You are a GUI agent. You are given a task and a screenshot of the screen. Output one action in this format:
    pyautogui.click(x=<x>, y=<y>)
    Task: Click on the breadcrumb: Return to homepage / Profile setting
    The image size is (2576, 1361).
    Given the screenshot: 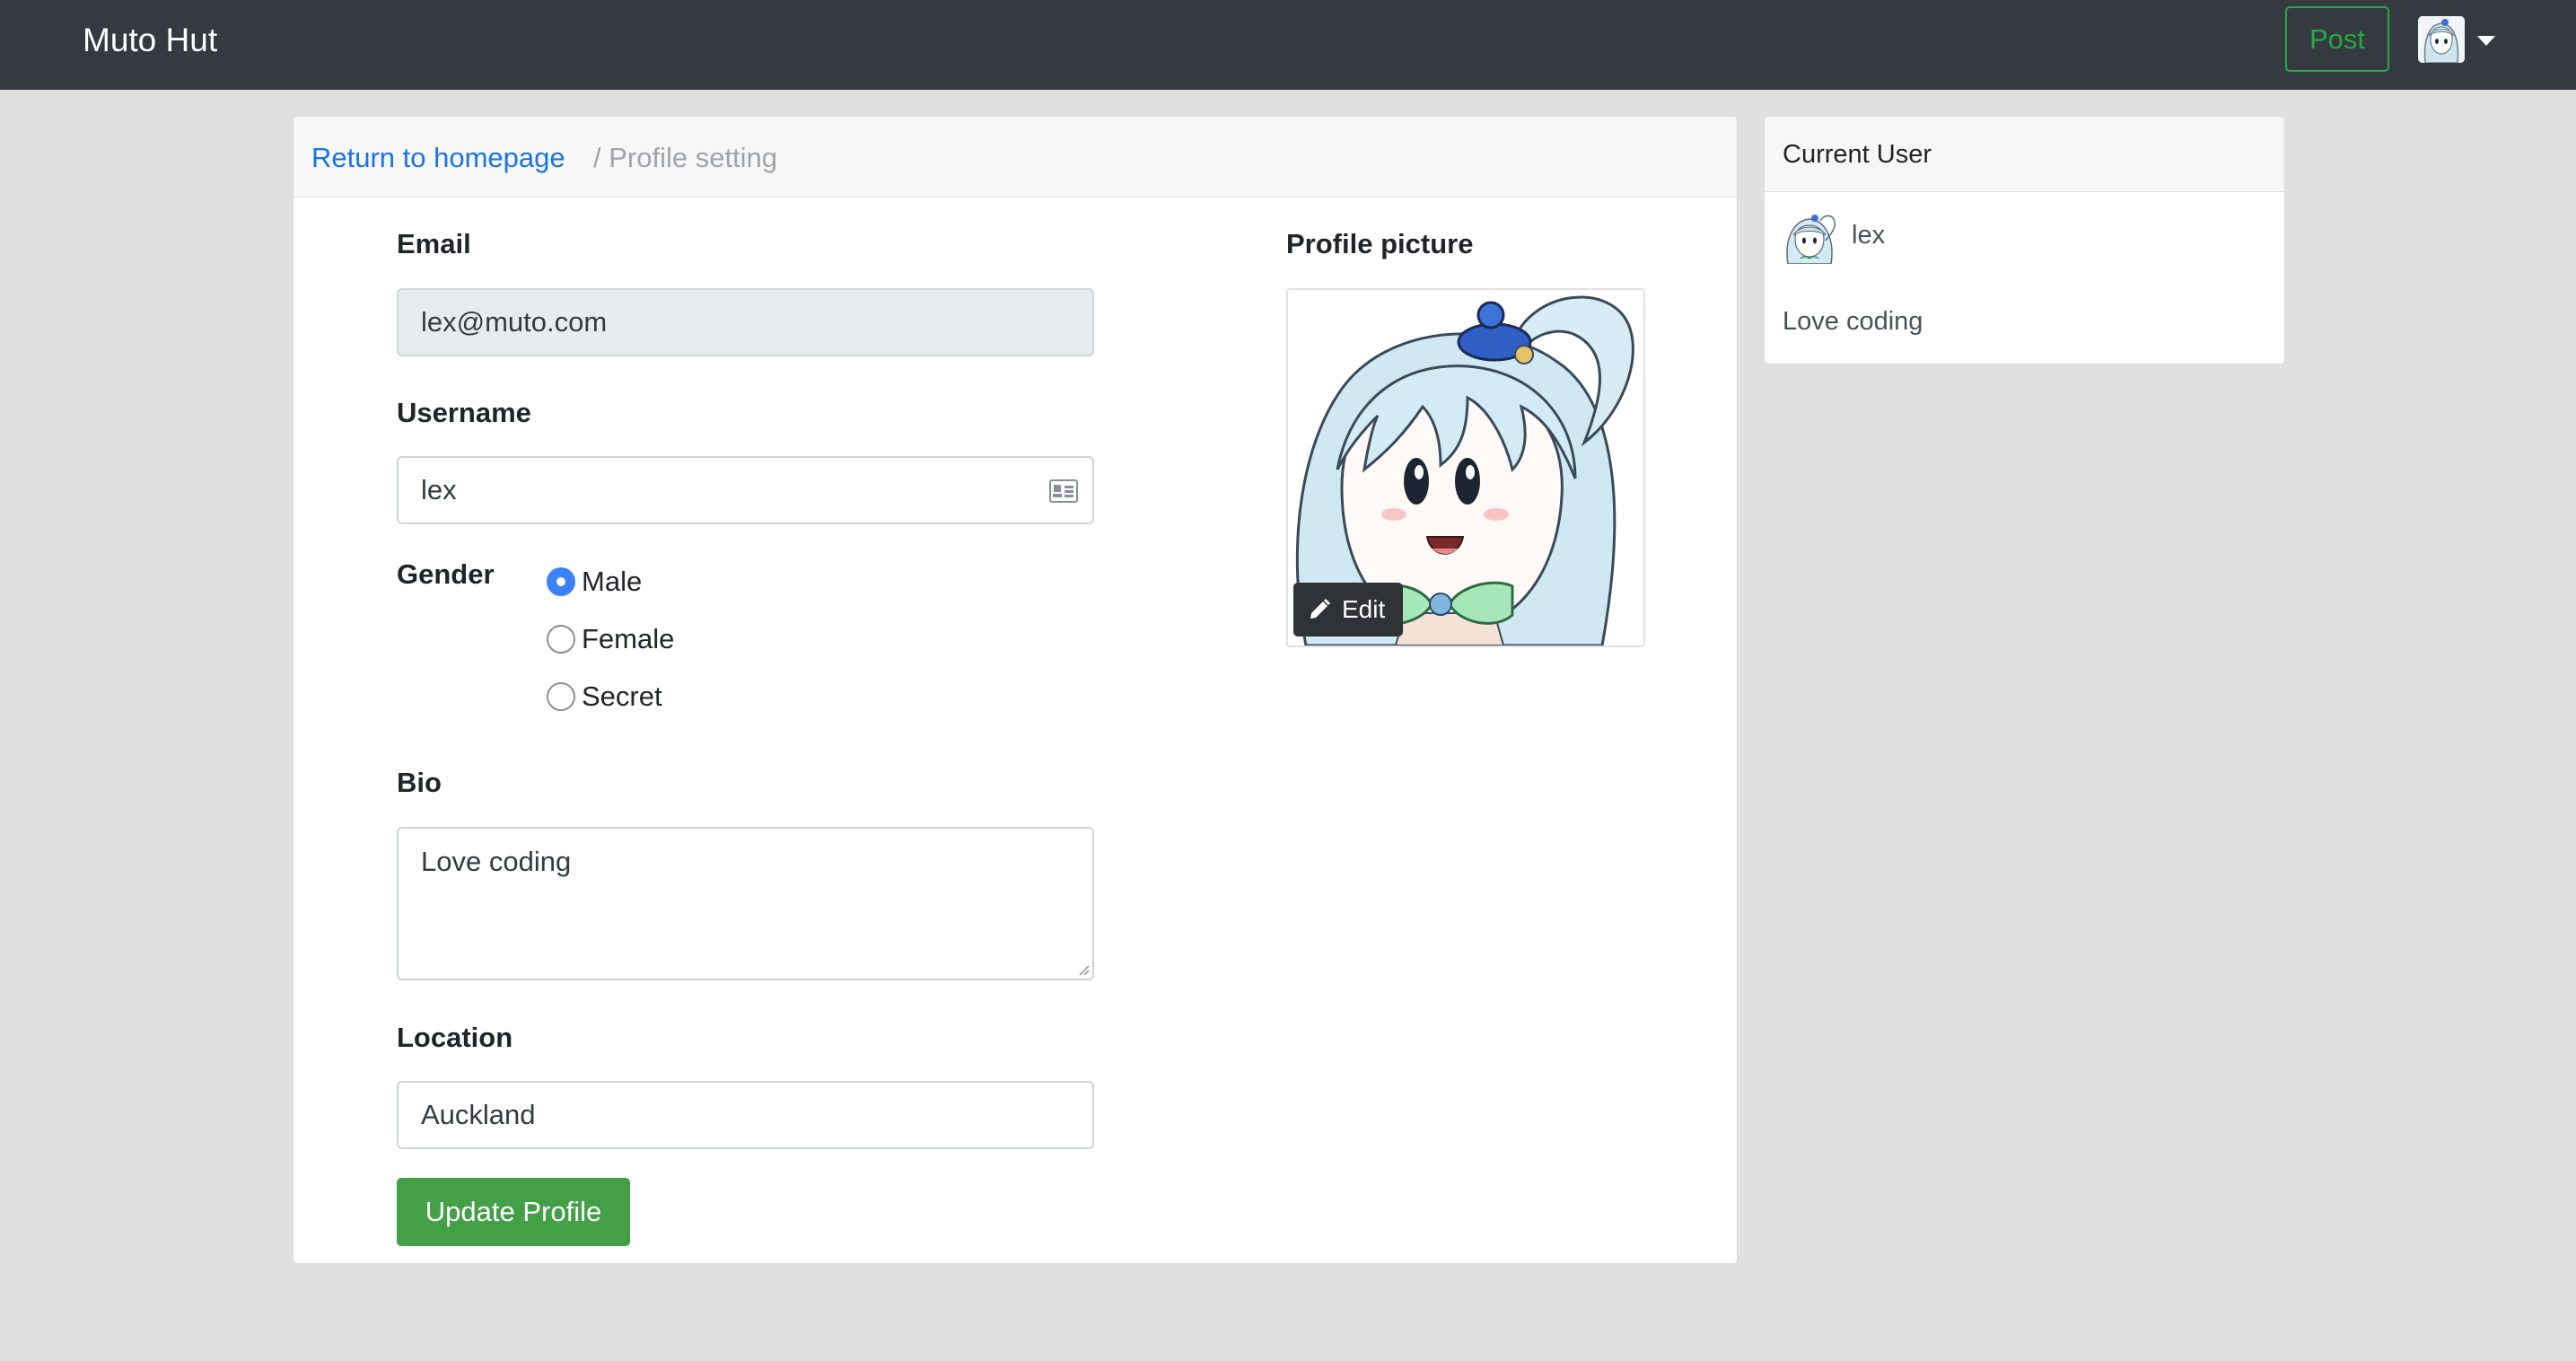 What is the action you would take?
    pyautogui.click(x=1015, y=157)
    